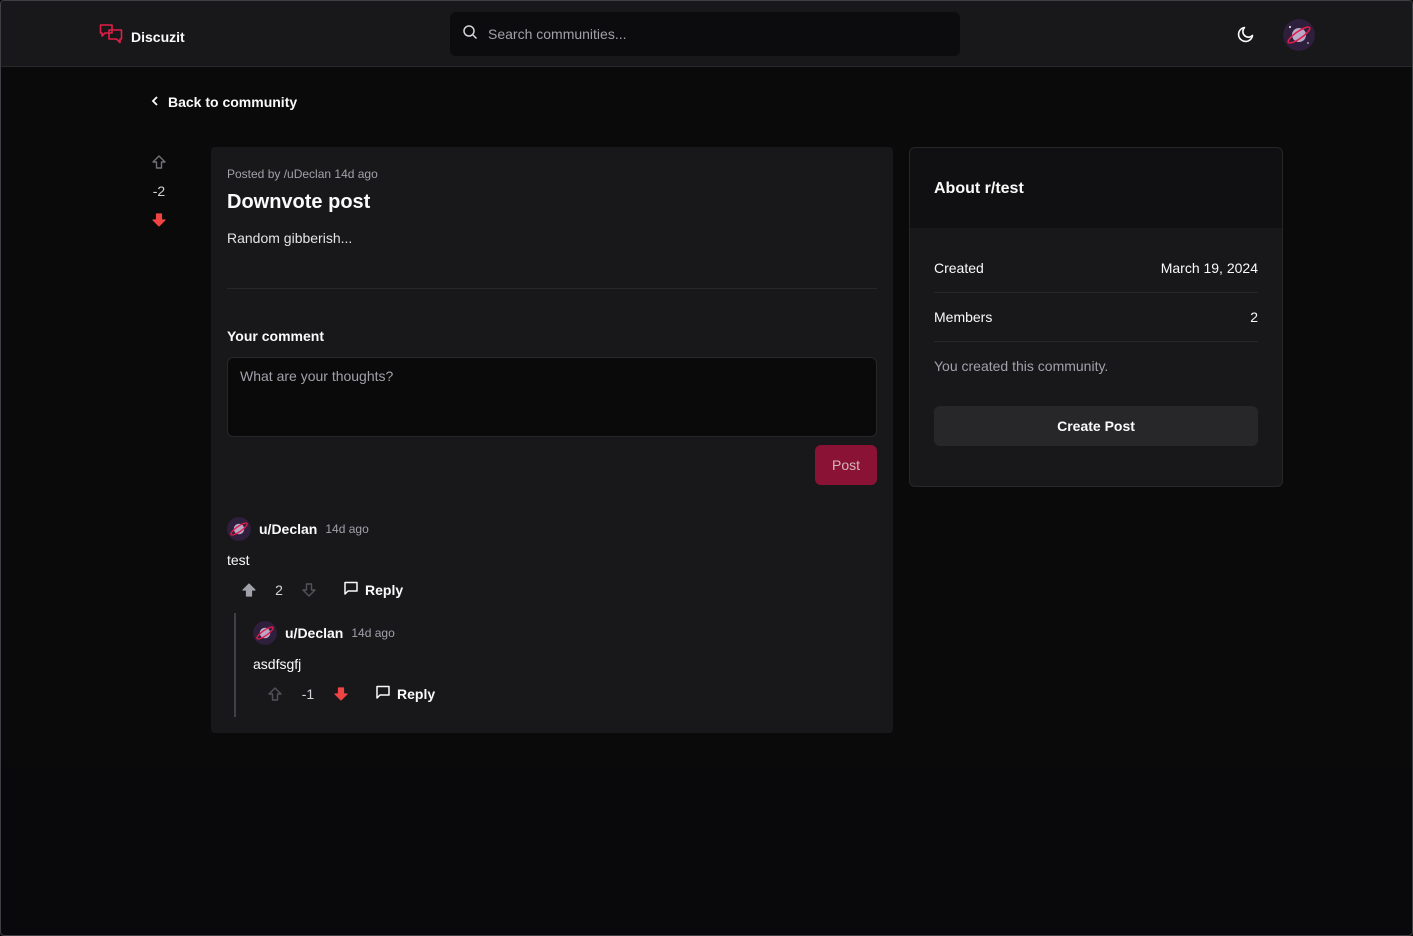 This screenshot has height=936, width=1413. I want to click on created-value: March 19, 2024, so click(1209, 268).